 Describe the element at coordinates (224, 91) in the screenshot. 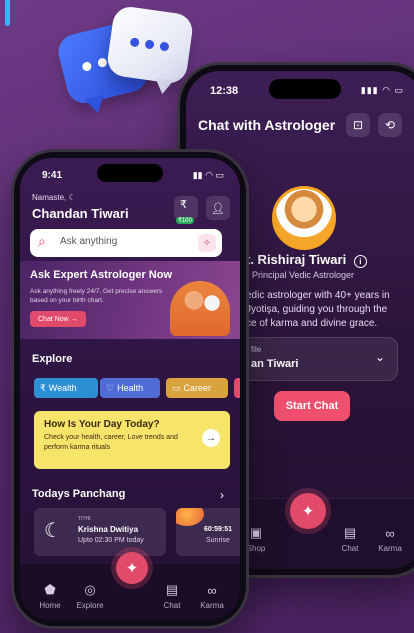

I see `status-time: 12:38` at that location.